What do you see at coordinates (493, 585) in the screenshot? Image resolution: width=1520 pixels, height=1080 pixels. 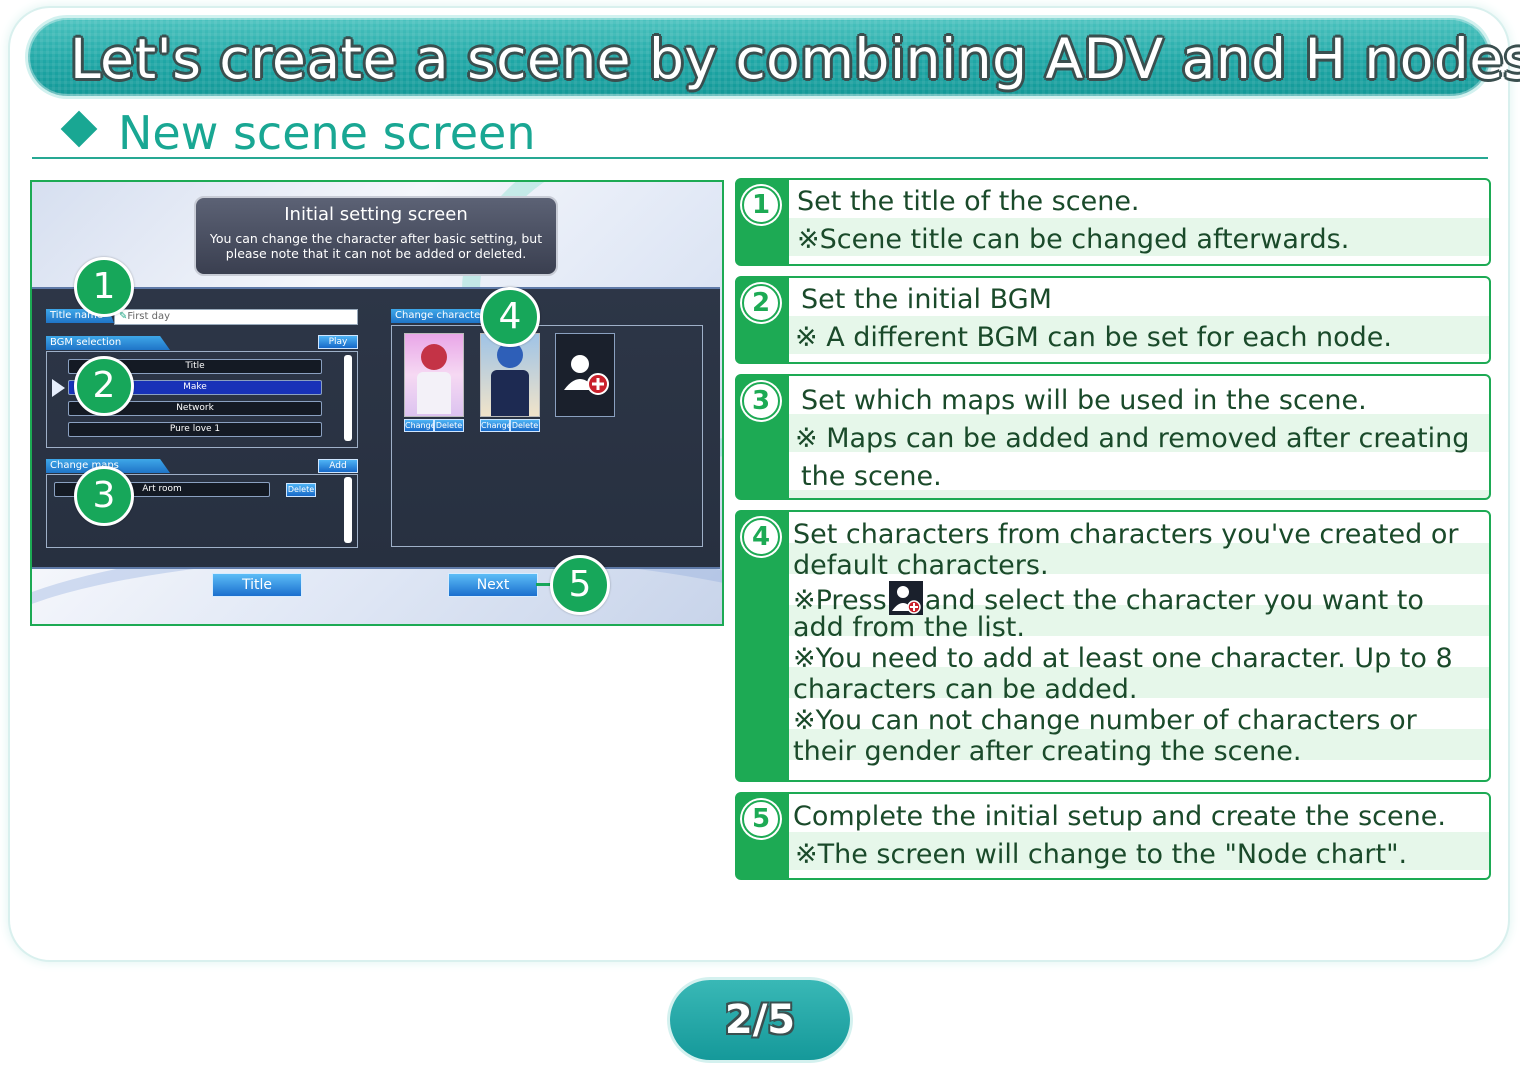 I see `next-button: Next` at bounding box center [493, 585].